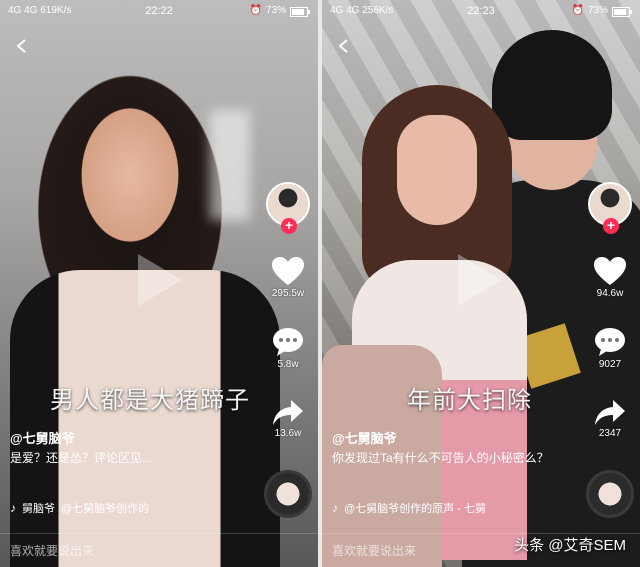  I want to click on like-button: 94.6w, so click(610, 277).